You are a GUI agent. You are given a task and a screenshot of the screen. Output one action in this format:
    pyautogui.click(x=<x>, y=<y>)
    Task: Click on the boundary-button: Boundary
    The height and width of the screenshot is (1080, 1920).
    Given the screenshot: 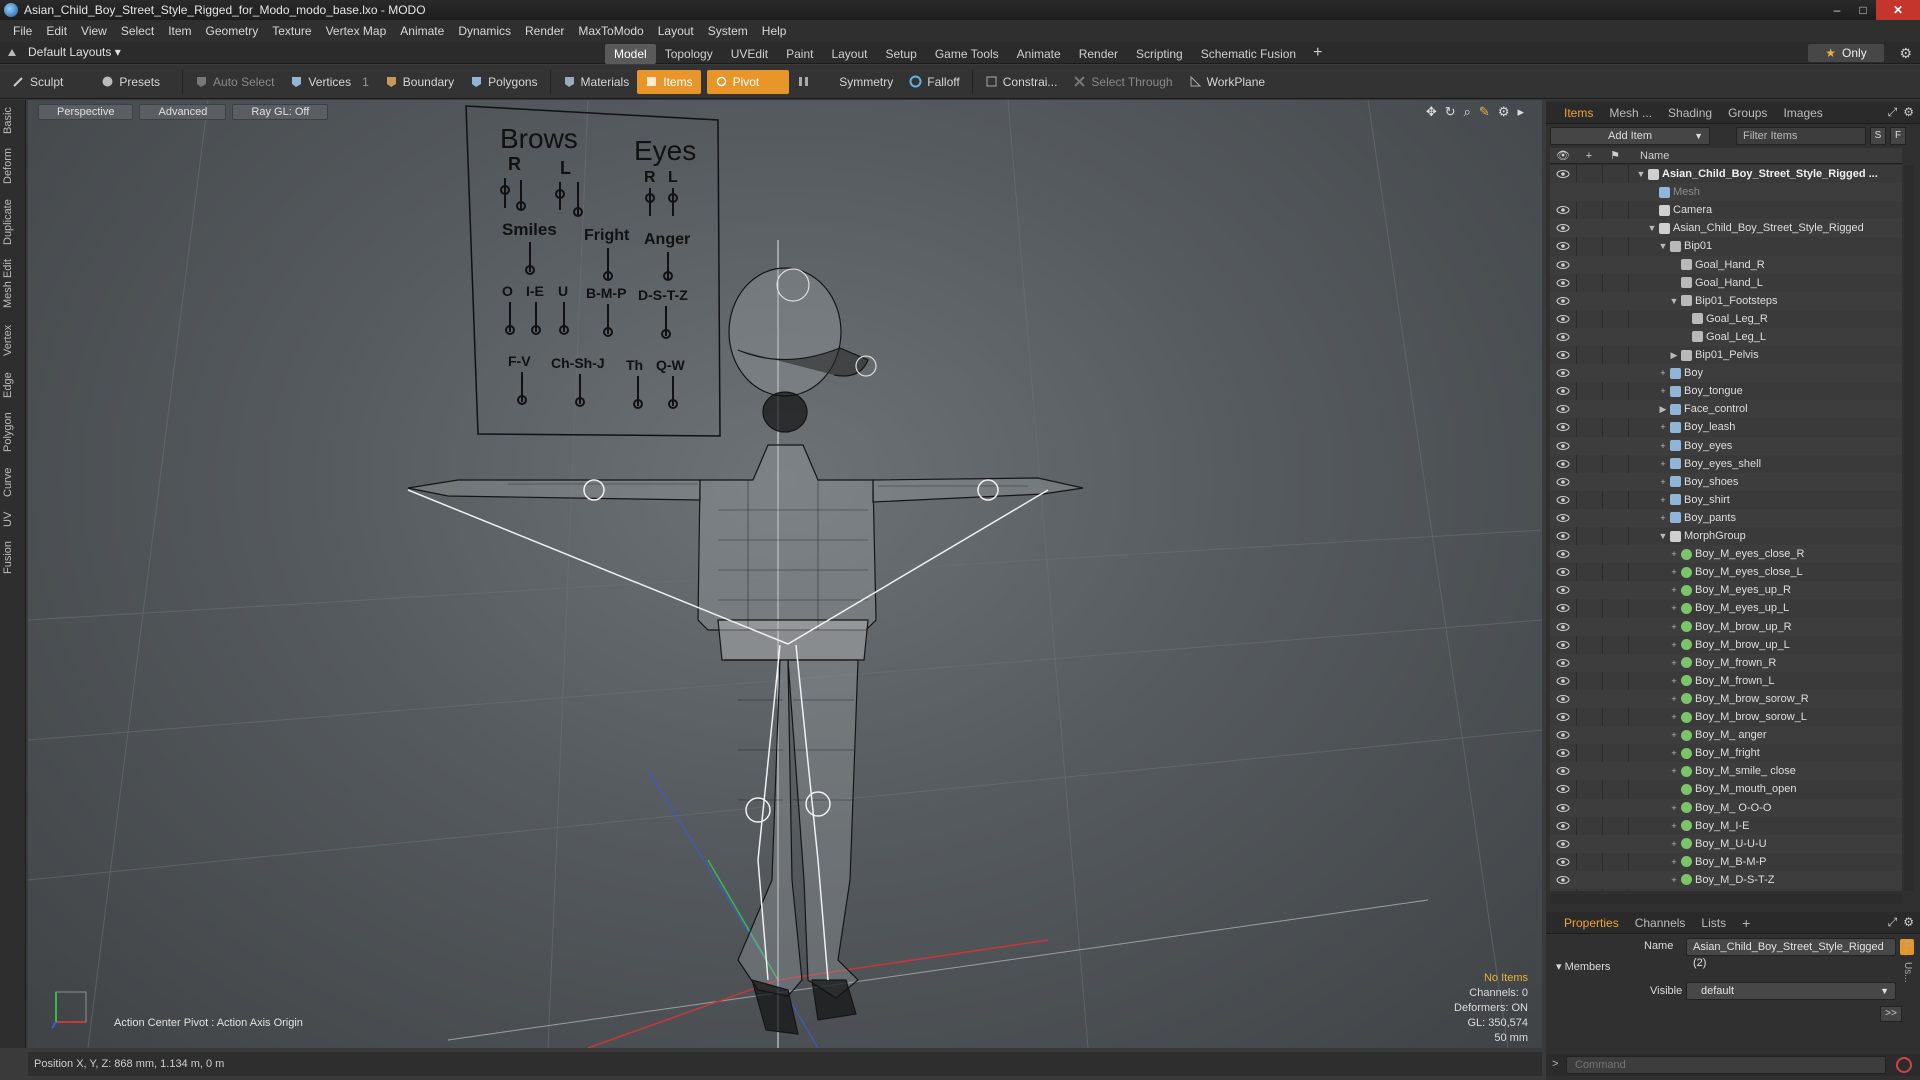 What is the action you would take?
    pyautogui.click(x=419, y=82)
    